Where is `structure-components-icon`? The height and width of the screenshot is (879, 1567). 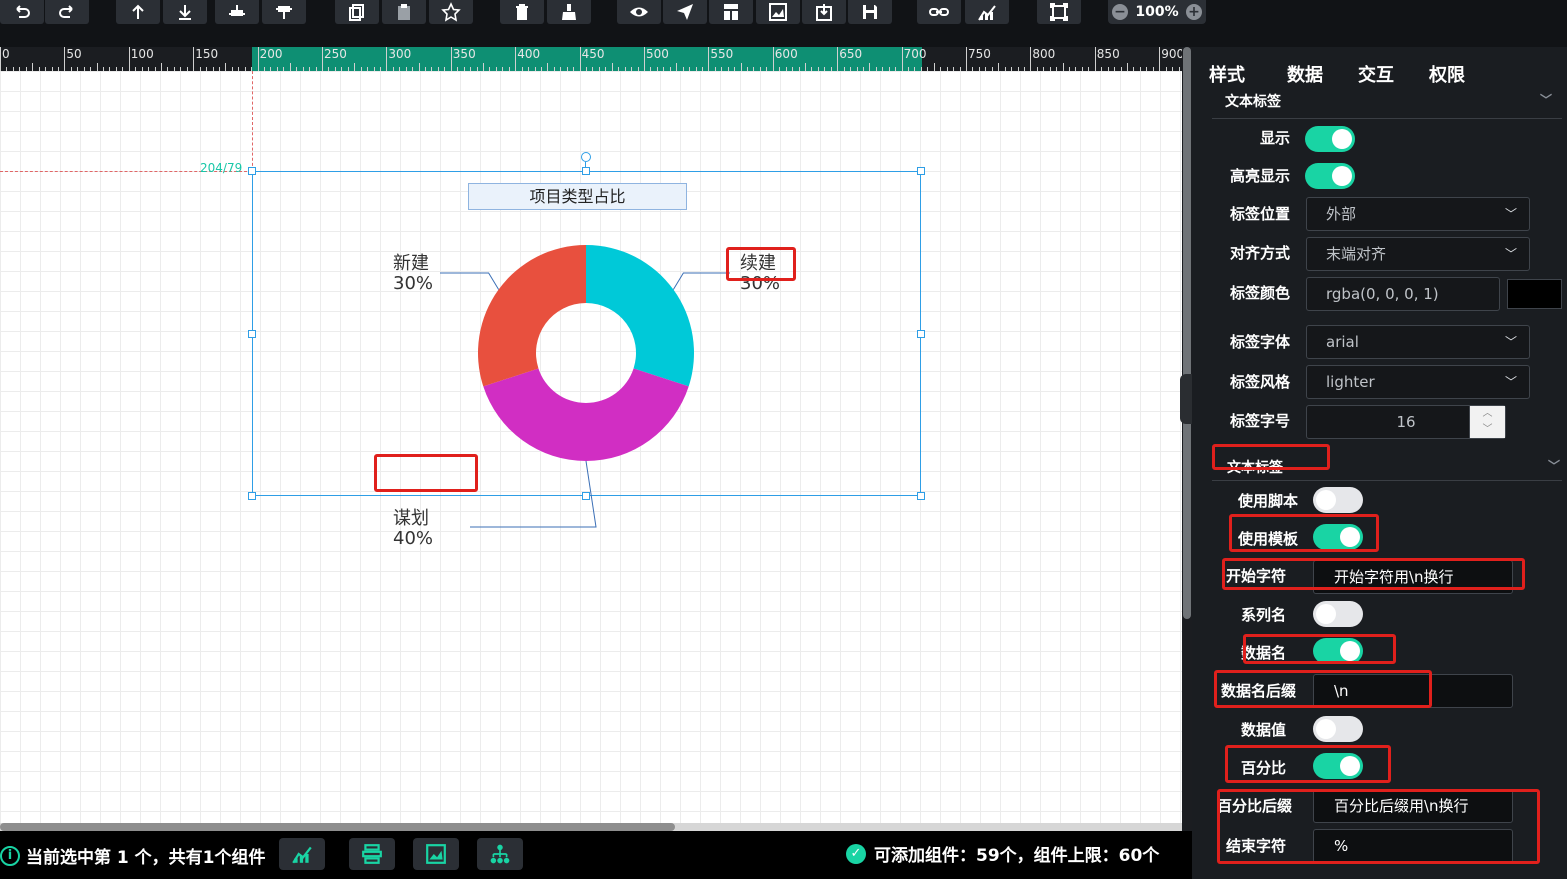 structure-components-icon is located at coordinates (500, 854).